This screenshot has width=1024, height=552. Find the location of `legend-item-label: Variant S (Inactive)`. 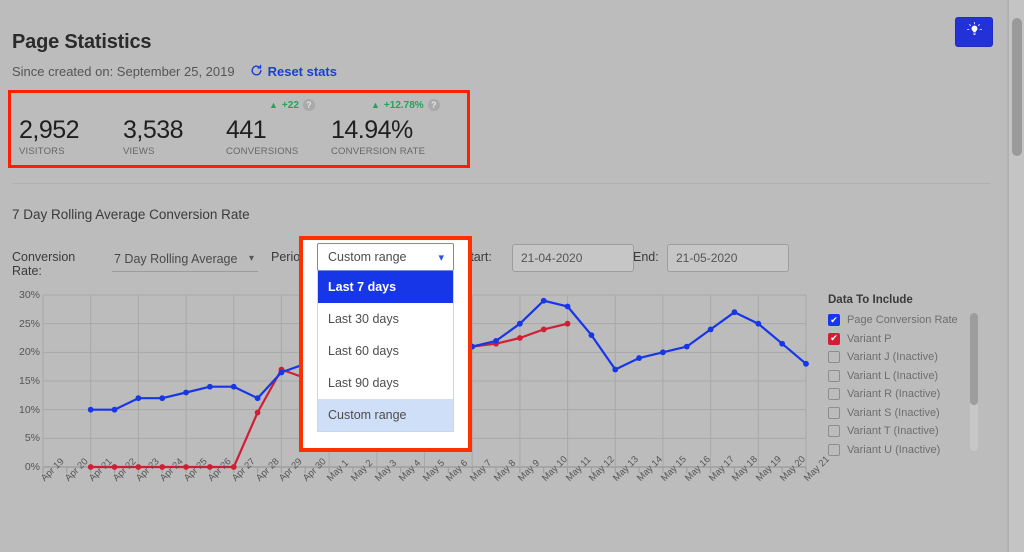

legend-item-label: Variant S (Inactive) is located at coordinates (893, 412).